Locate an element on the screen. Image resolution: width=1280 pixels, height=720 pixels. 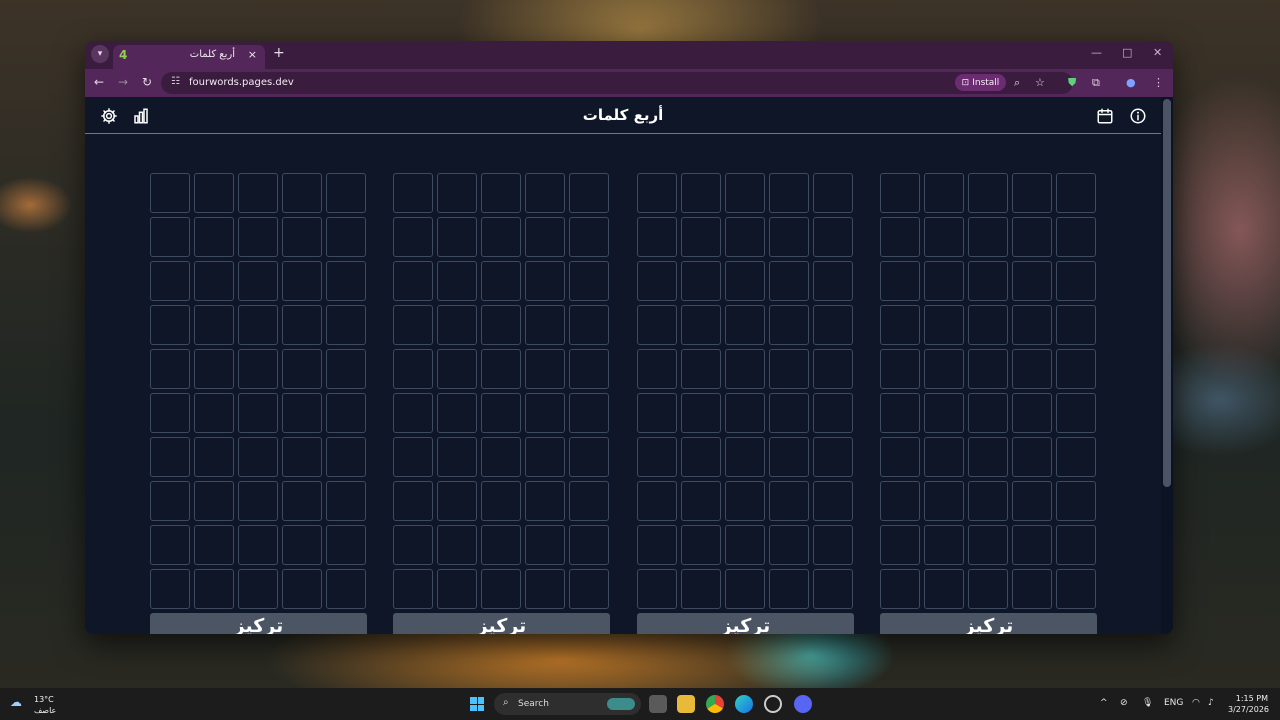
scrollbar is located at coordinates (1167, 365).